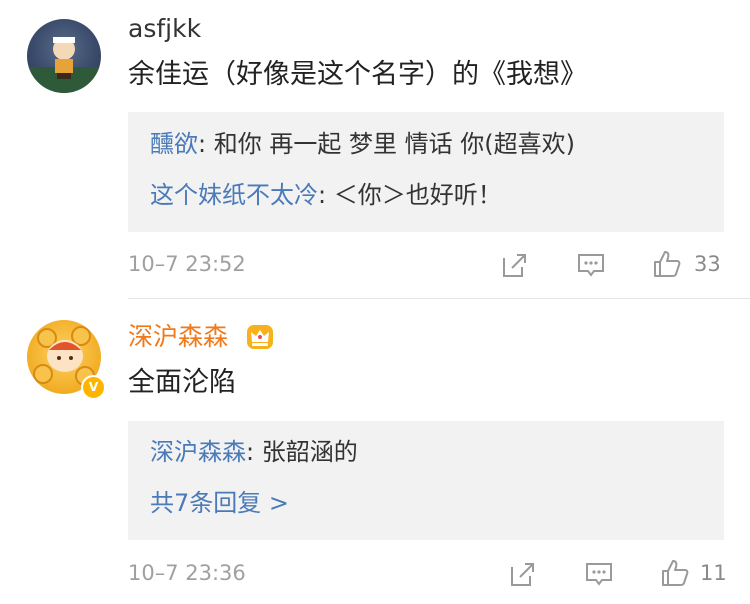  What do you see at coordinates (187, 573) in the screenshot?
I see `timestamp: 10–7 23:36` at bounding box center [187, 573].